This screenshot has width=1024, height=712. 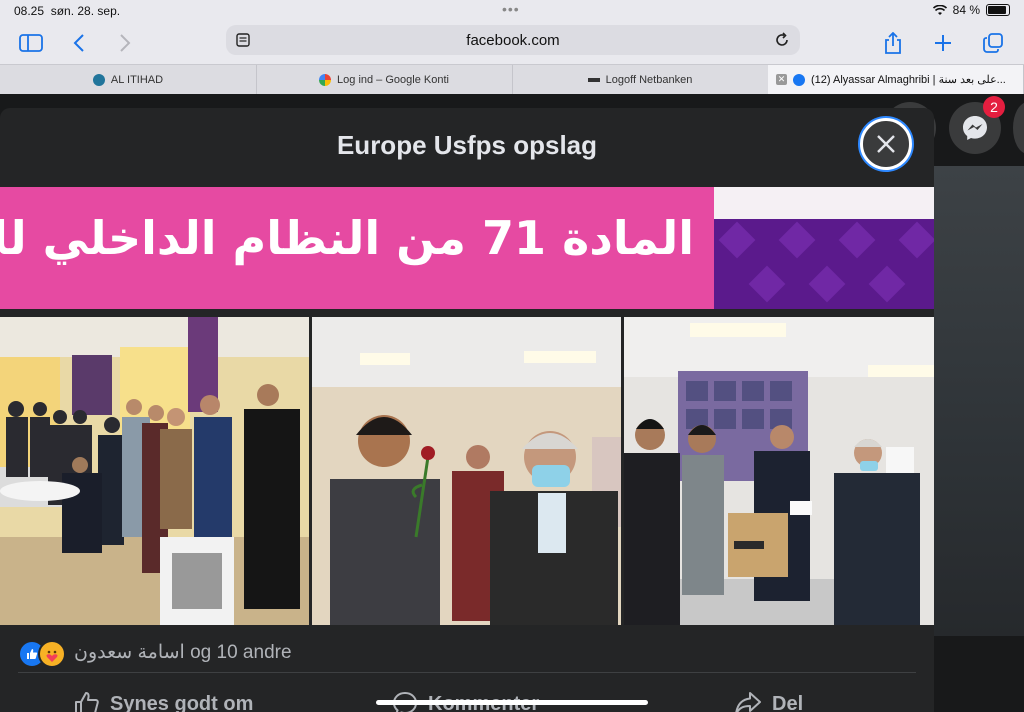 What do you see at coordinates (998, 10) in the screenshot?
I see `battery-icon` at bounding box center [998, 10].